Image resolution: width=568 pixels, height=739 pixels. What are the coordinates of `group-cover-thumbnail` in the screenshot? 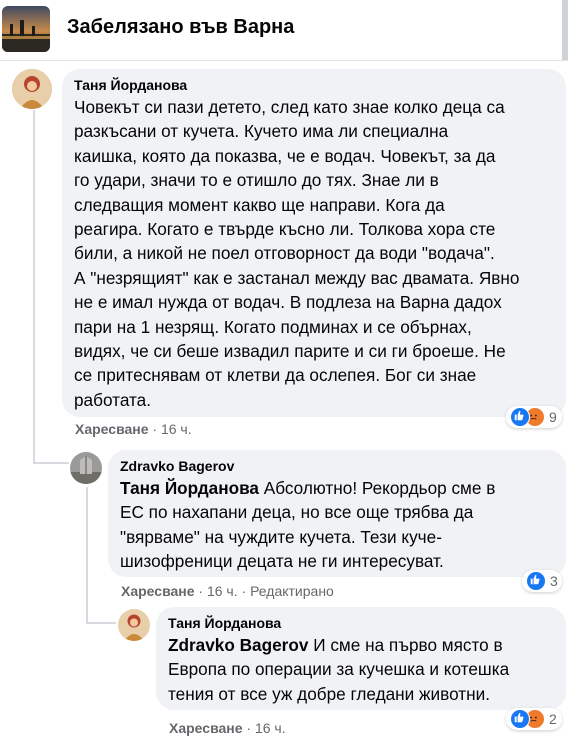 It's located at (26, 29).